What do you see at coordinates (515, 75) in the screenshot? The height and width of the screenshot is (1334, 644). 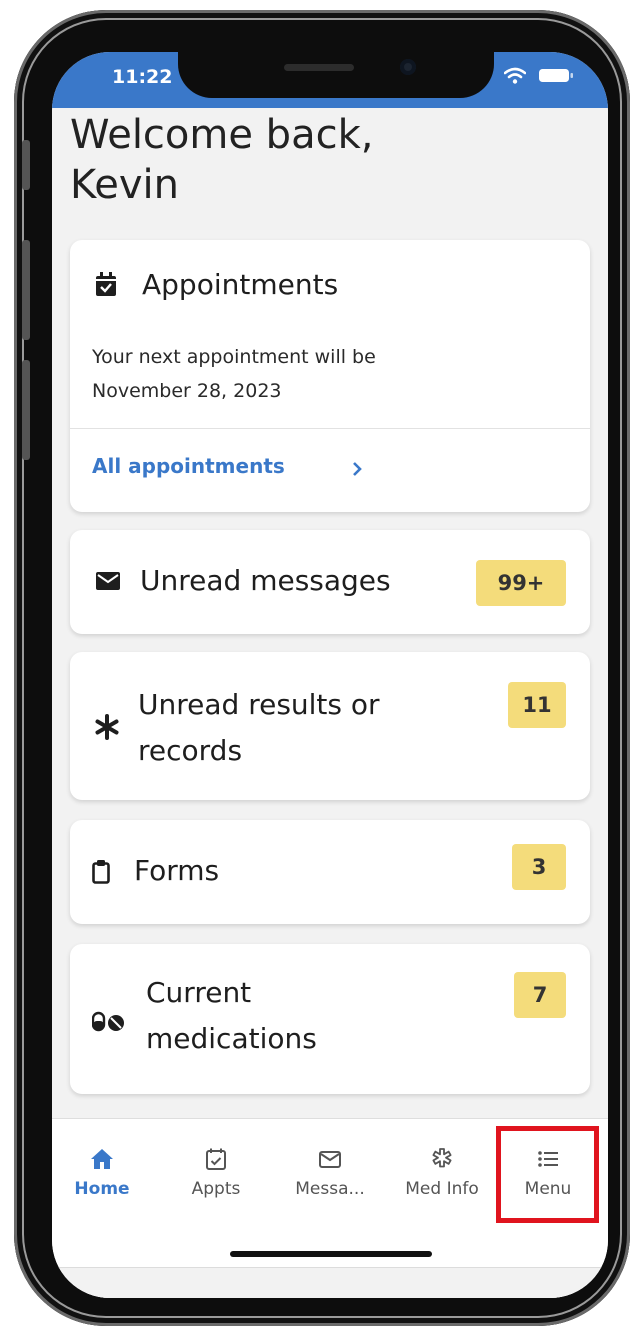 I see `wifi-icon` at bounding box center [515, 75].